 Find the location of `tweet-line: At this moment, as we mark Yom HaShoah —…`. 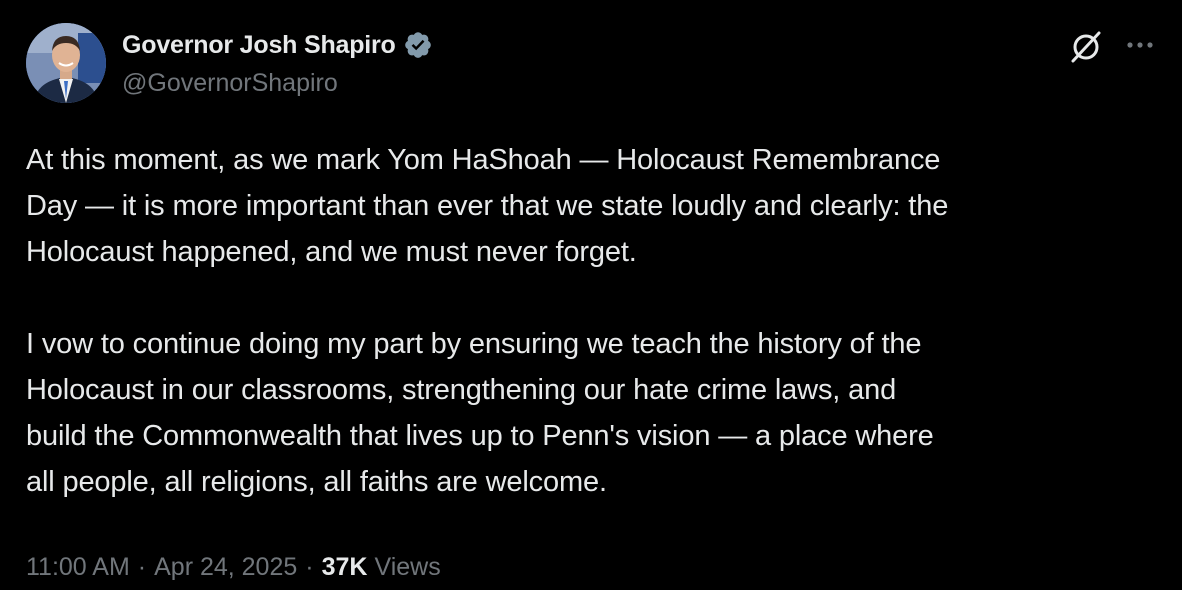

tweet-line: At this moment, as we mark Yom HaShoah —… is located at coordinates (483, 160).